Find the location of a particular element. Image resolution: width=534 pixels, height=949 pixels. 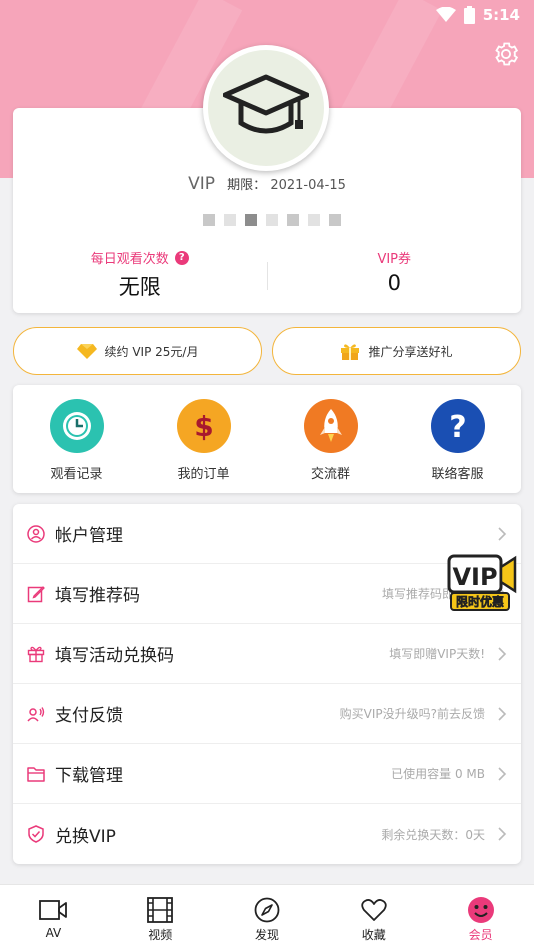

vip-expiry-line: VIP 期限： 2021-04-15 is located at coordinates (267, 184).